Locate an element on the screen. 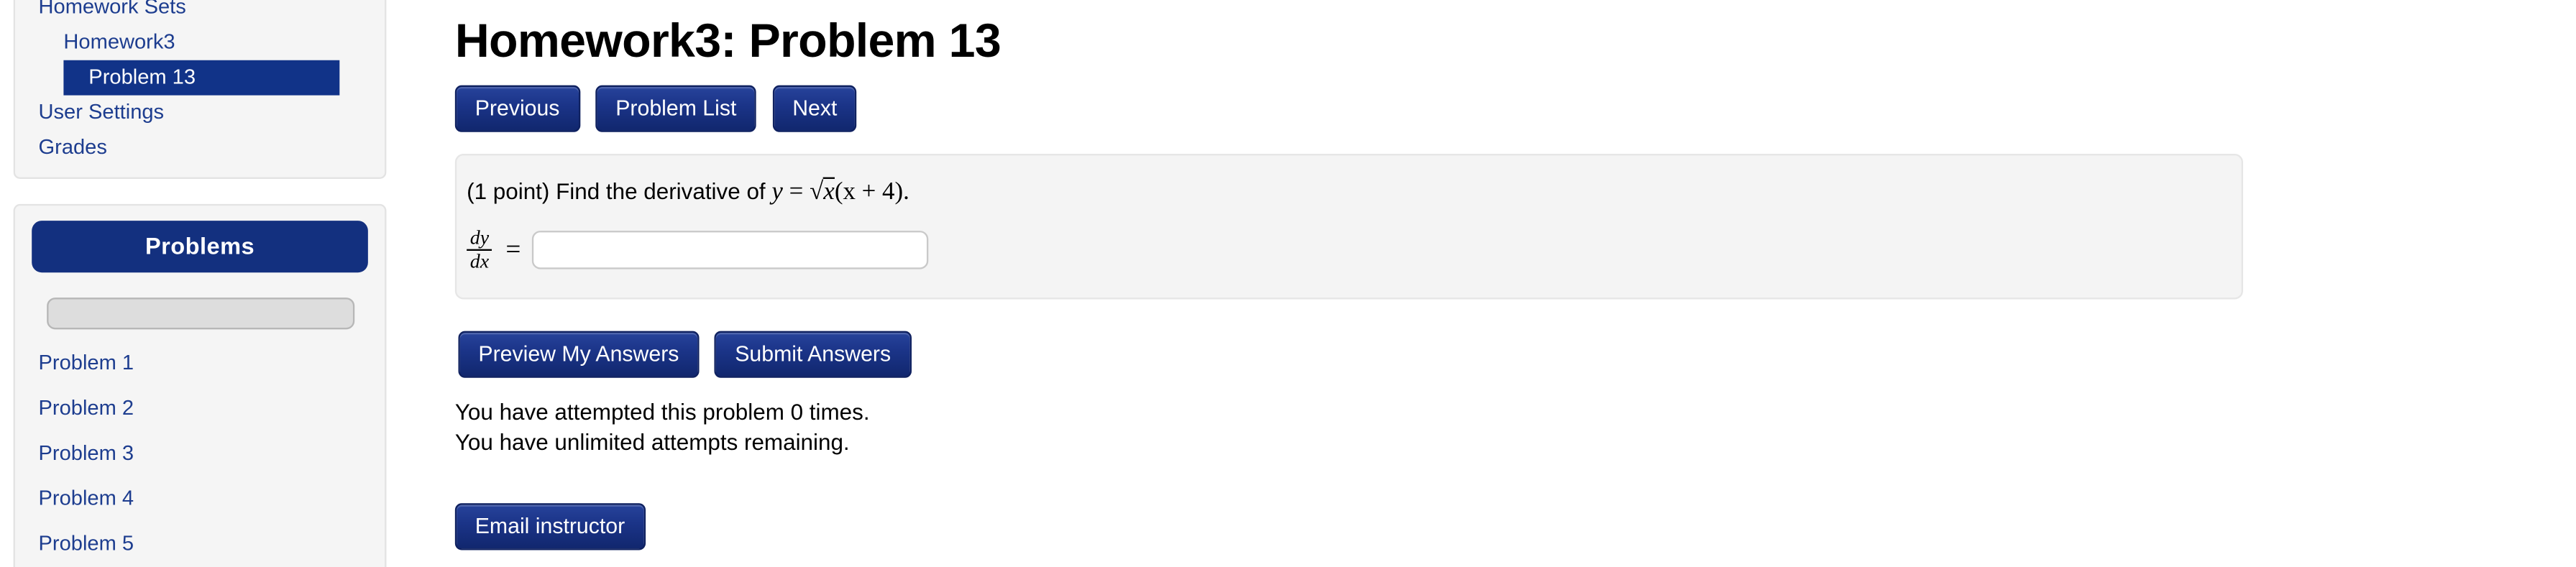 The height and width of the screenshot is (567, 2576). answer-action-buttons: Preview My Answers Submit Answers is located at coordinates (688, 355).